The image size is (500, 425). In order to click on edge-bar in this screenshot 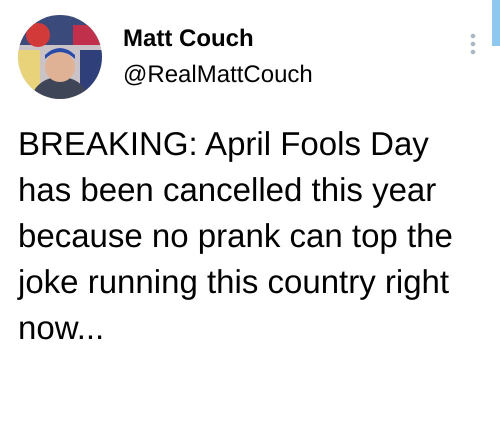, I will do `click(496, 23)`.